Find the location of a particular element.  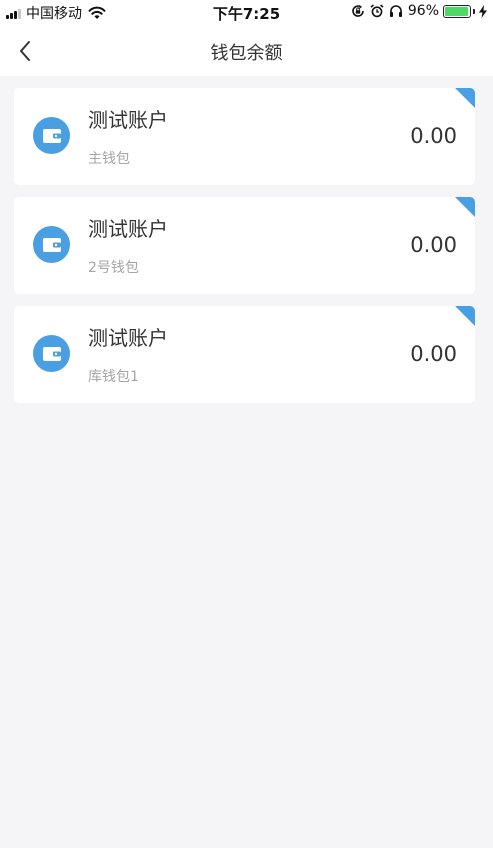

wallet-subtitle: 主钱包 is located at coordinates (109, 159).